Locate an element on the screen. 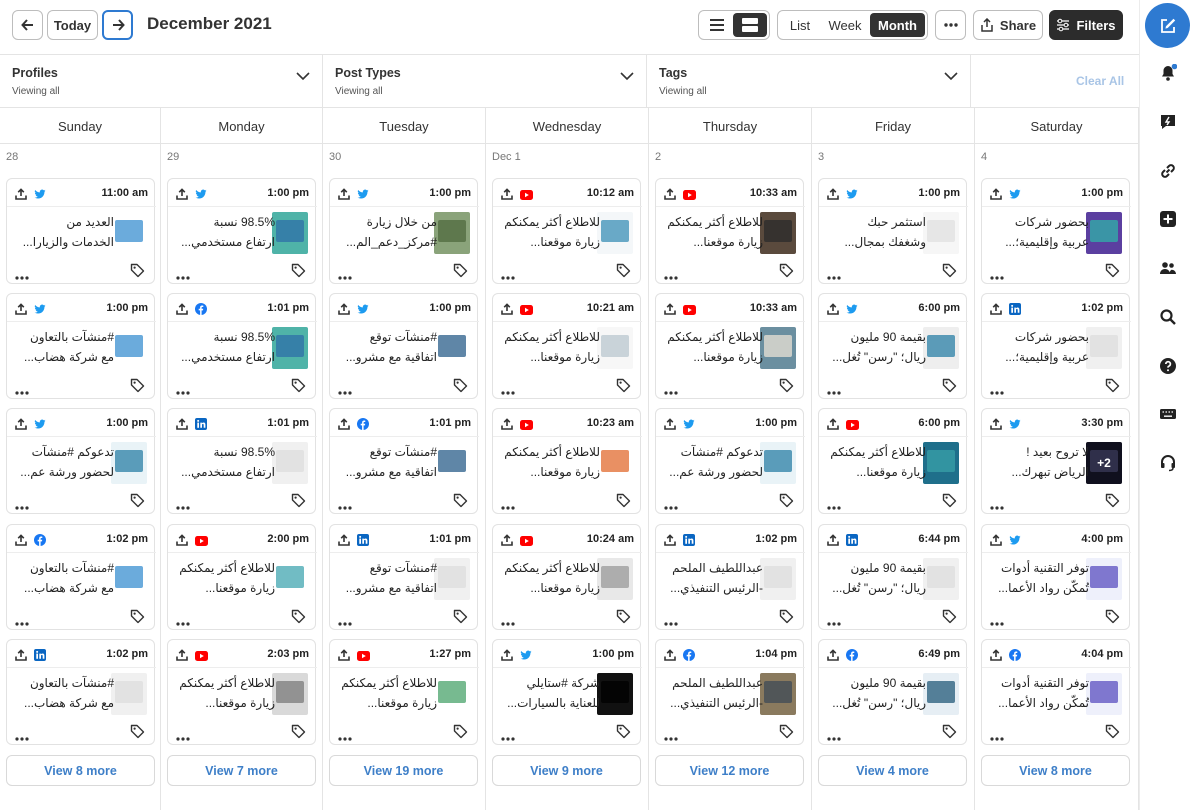  share-button: Share is located at coordinates (1008, 25).